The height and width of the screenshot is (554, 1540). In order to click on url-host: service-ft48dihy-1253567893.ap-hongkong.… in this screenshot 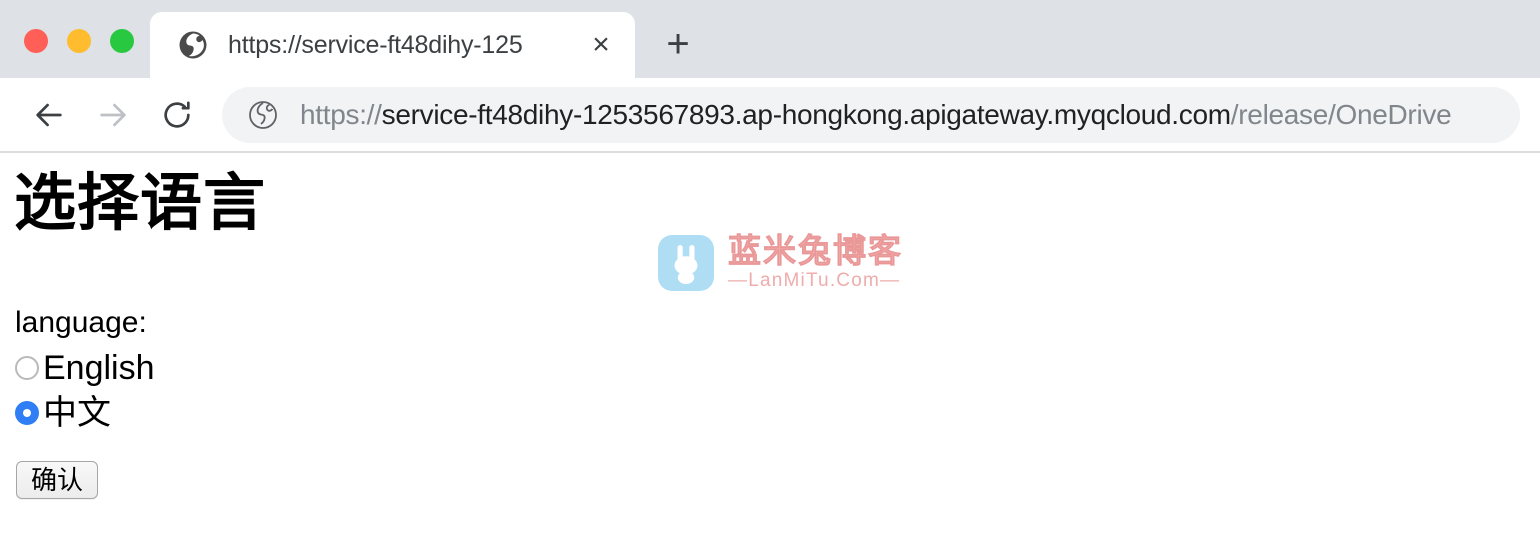, I will do `click(806, 114)`.